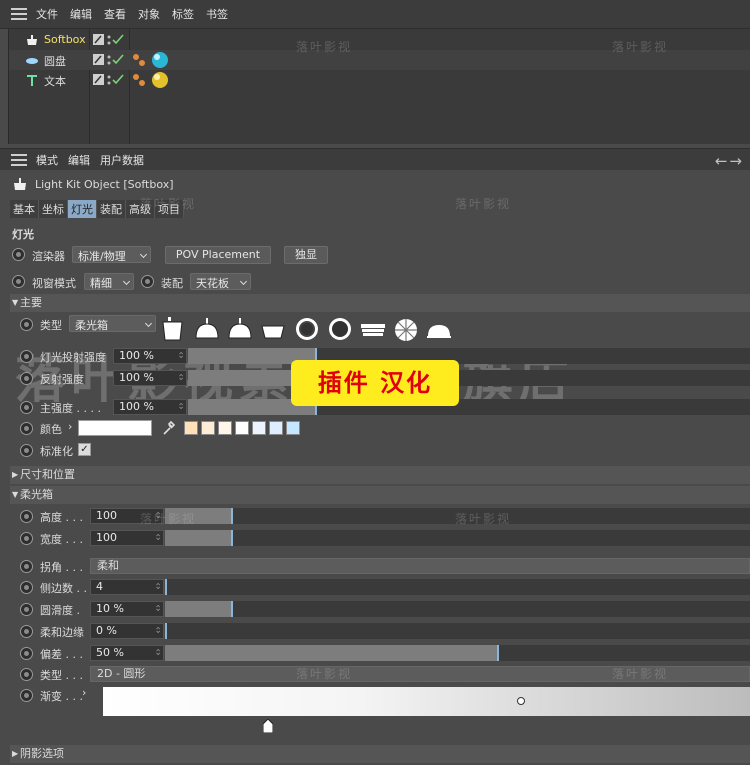  Describe the element at coordinates (65, 39) in the screenshot. I see `object-name: Softbox` at that location.